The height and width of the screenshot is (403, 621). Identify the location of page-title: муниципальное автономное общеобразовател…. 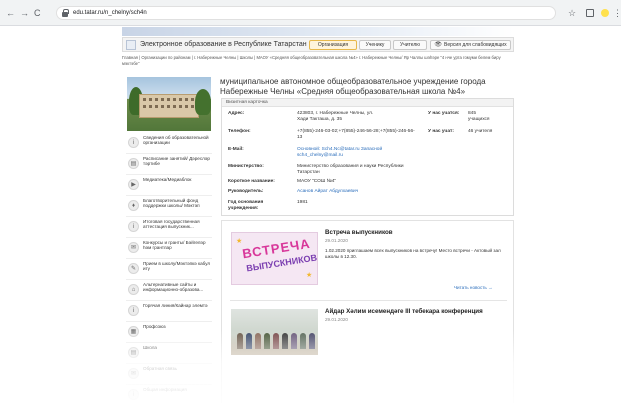
(353, 86).